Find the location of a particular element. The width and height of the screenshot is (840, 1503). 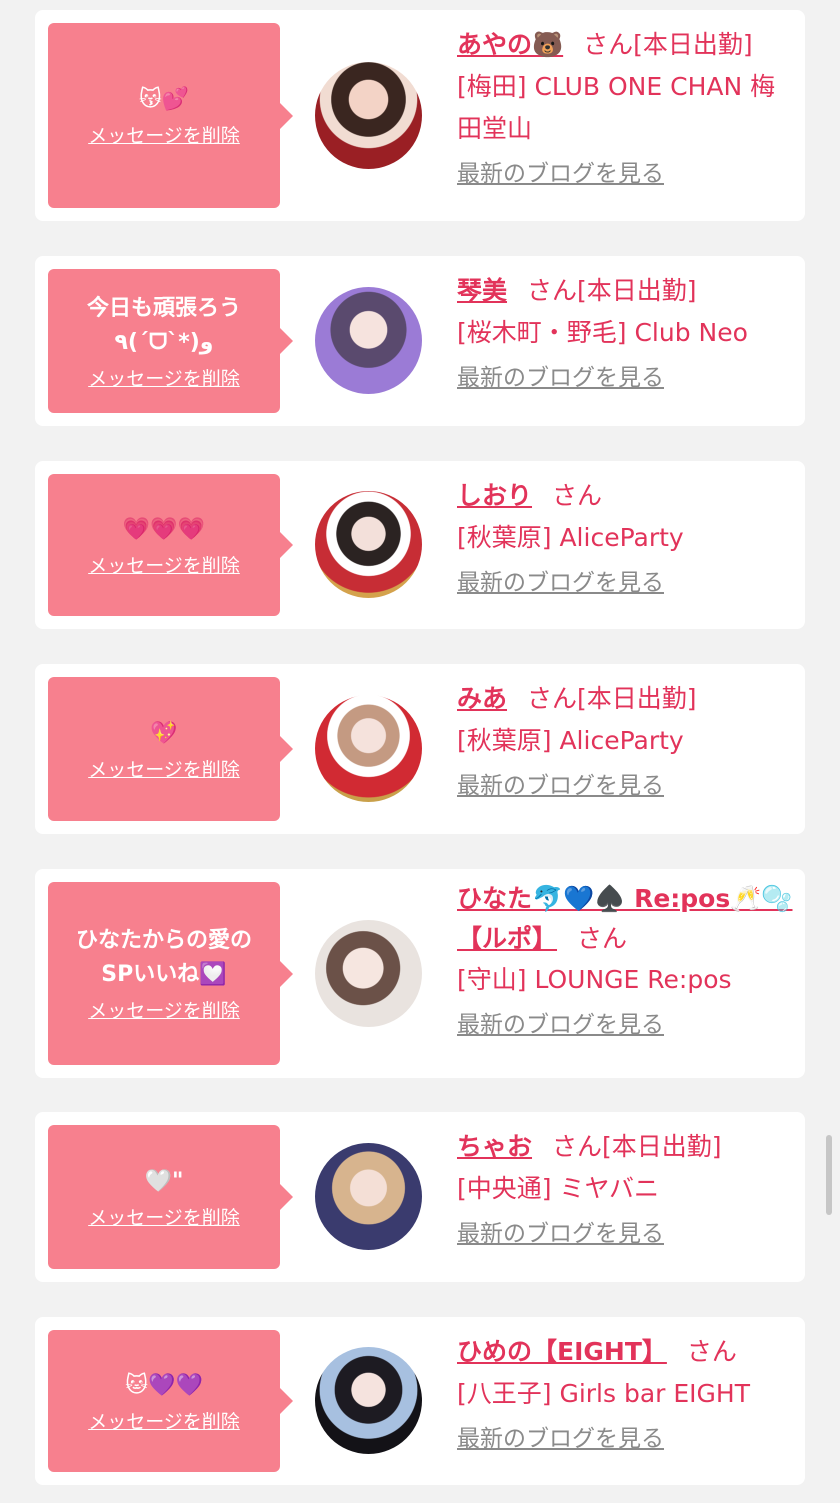

message-text: 😽💕 is located at coordinates (164, 99).